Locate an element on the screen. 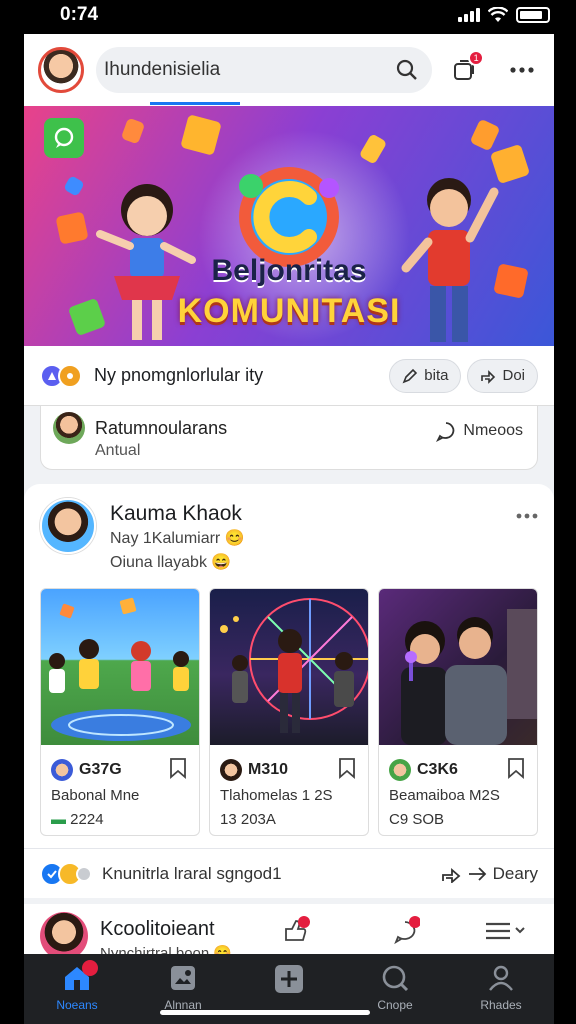 This screenshot has height=1024, width=576. menu-icon is located at coordinates (506, 931).